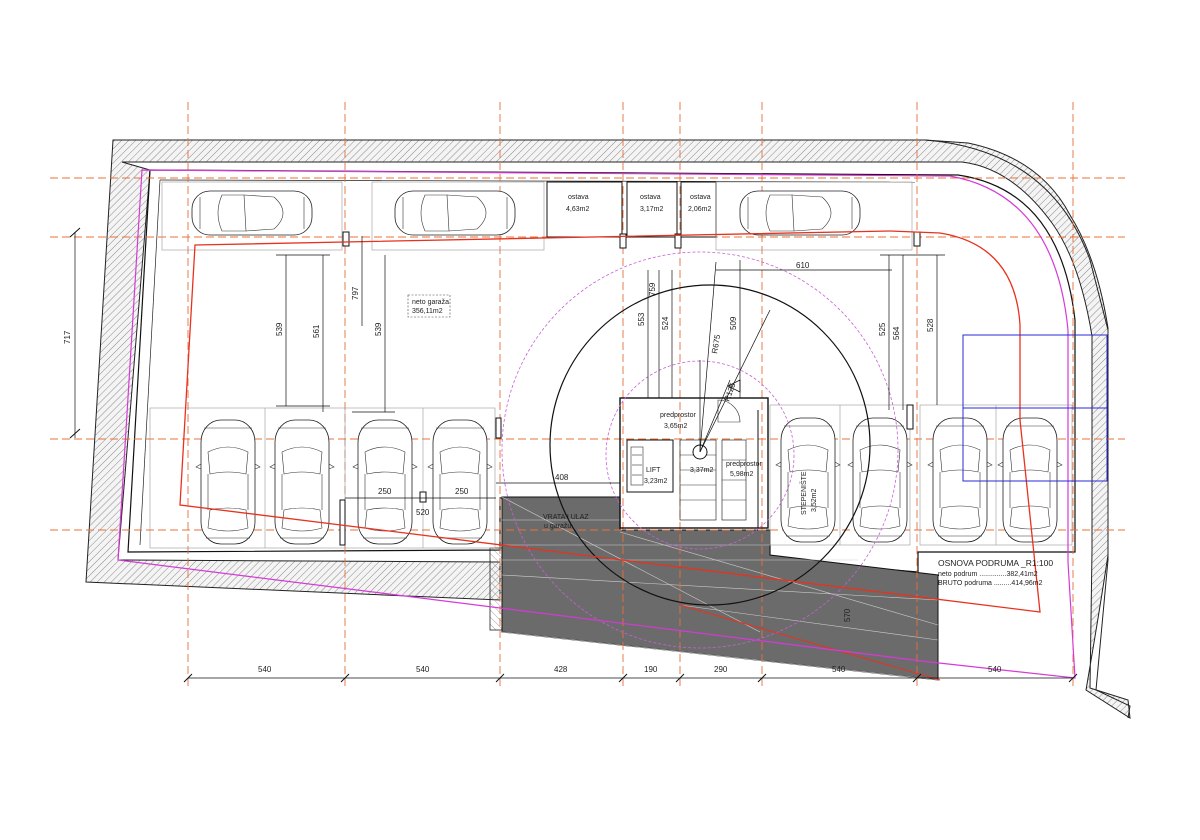 The width and height of the screenshot is (1200, 840). I want to click on legend-neto: neto podrum ..............382,41m2, so click(988, 574).